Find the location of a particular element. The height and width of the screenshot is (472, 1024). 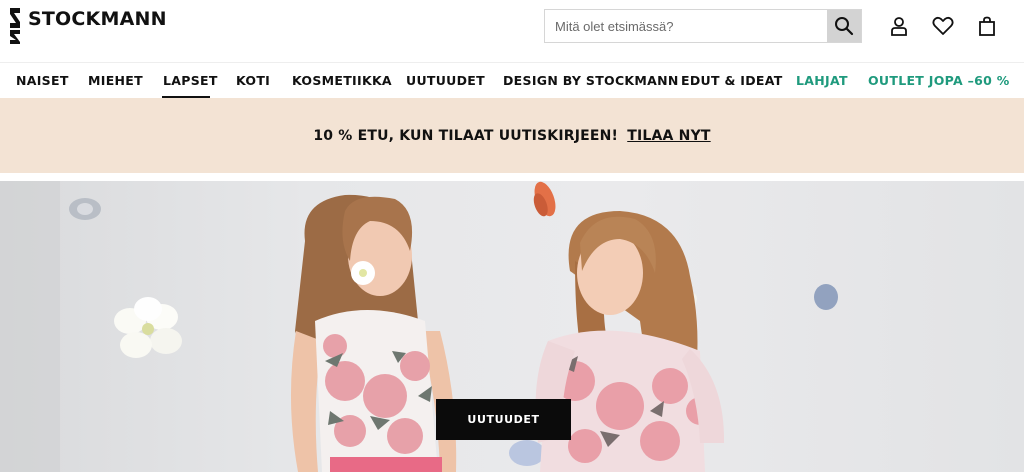

cart-button is located at coordinates (987, 26).